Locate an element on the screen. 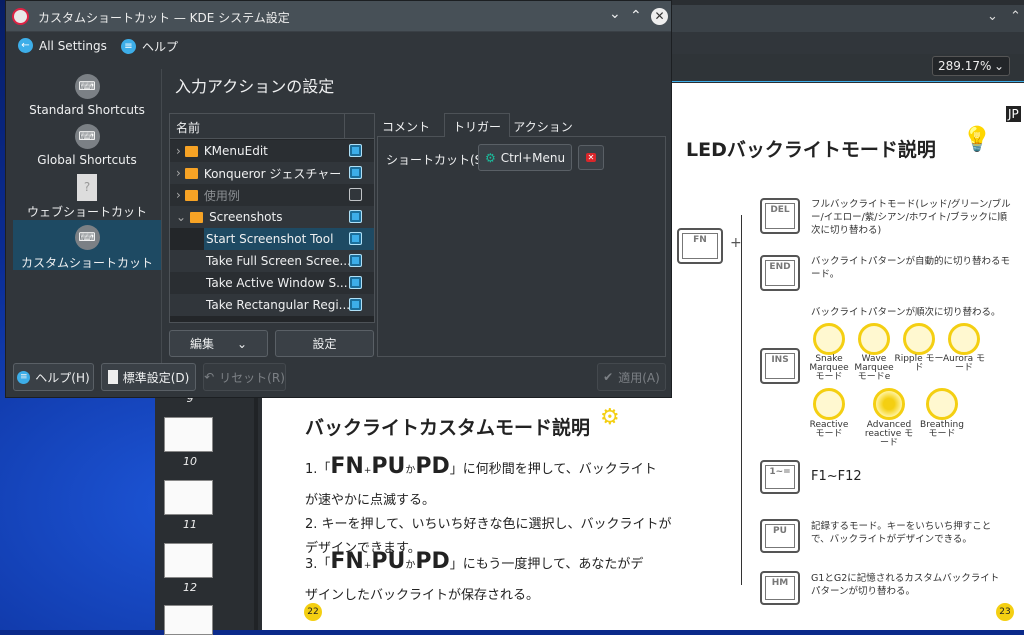 This screenshot has height=635, width=1024. key-description: バックライトパターンが自動的に切り替わるモード。 is located at coordinates (911, 268).